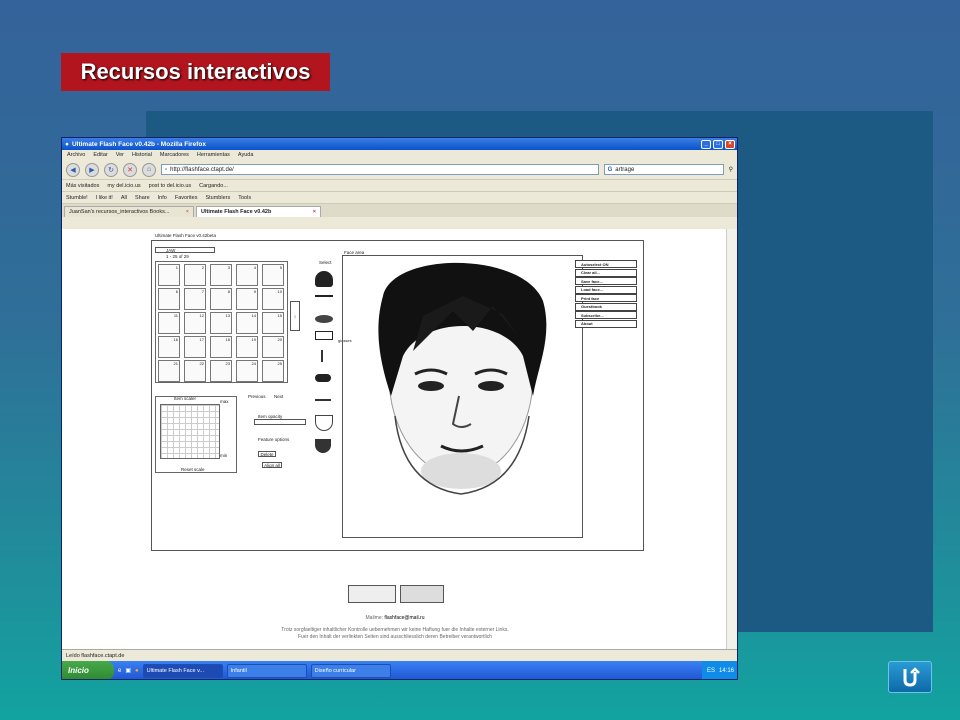 This screenshot has height=720, width=960. Describe the element at coordinates (185, 250) in the screenshot. I see `feature-selector: JAW` at that location.